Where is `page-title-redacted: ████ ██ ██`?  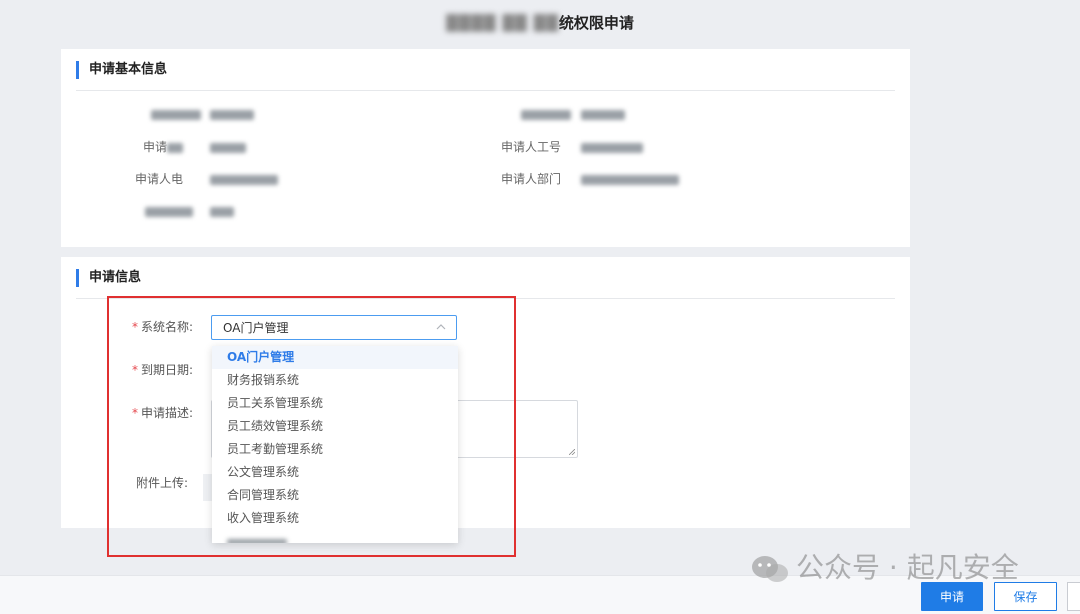
page-title-redacted: ████ ██ ██ is located at coordinates (502, 23).